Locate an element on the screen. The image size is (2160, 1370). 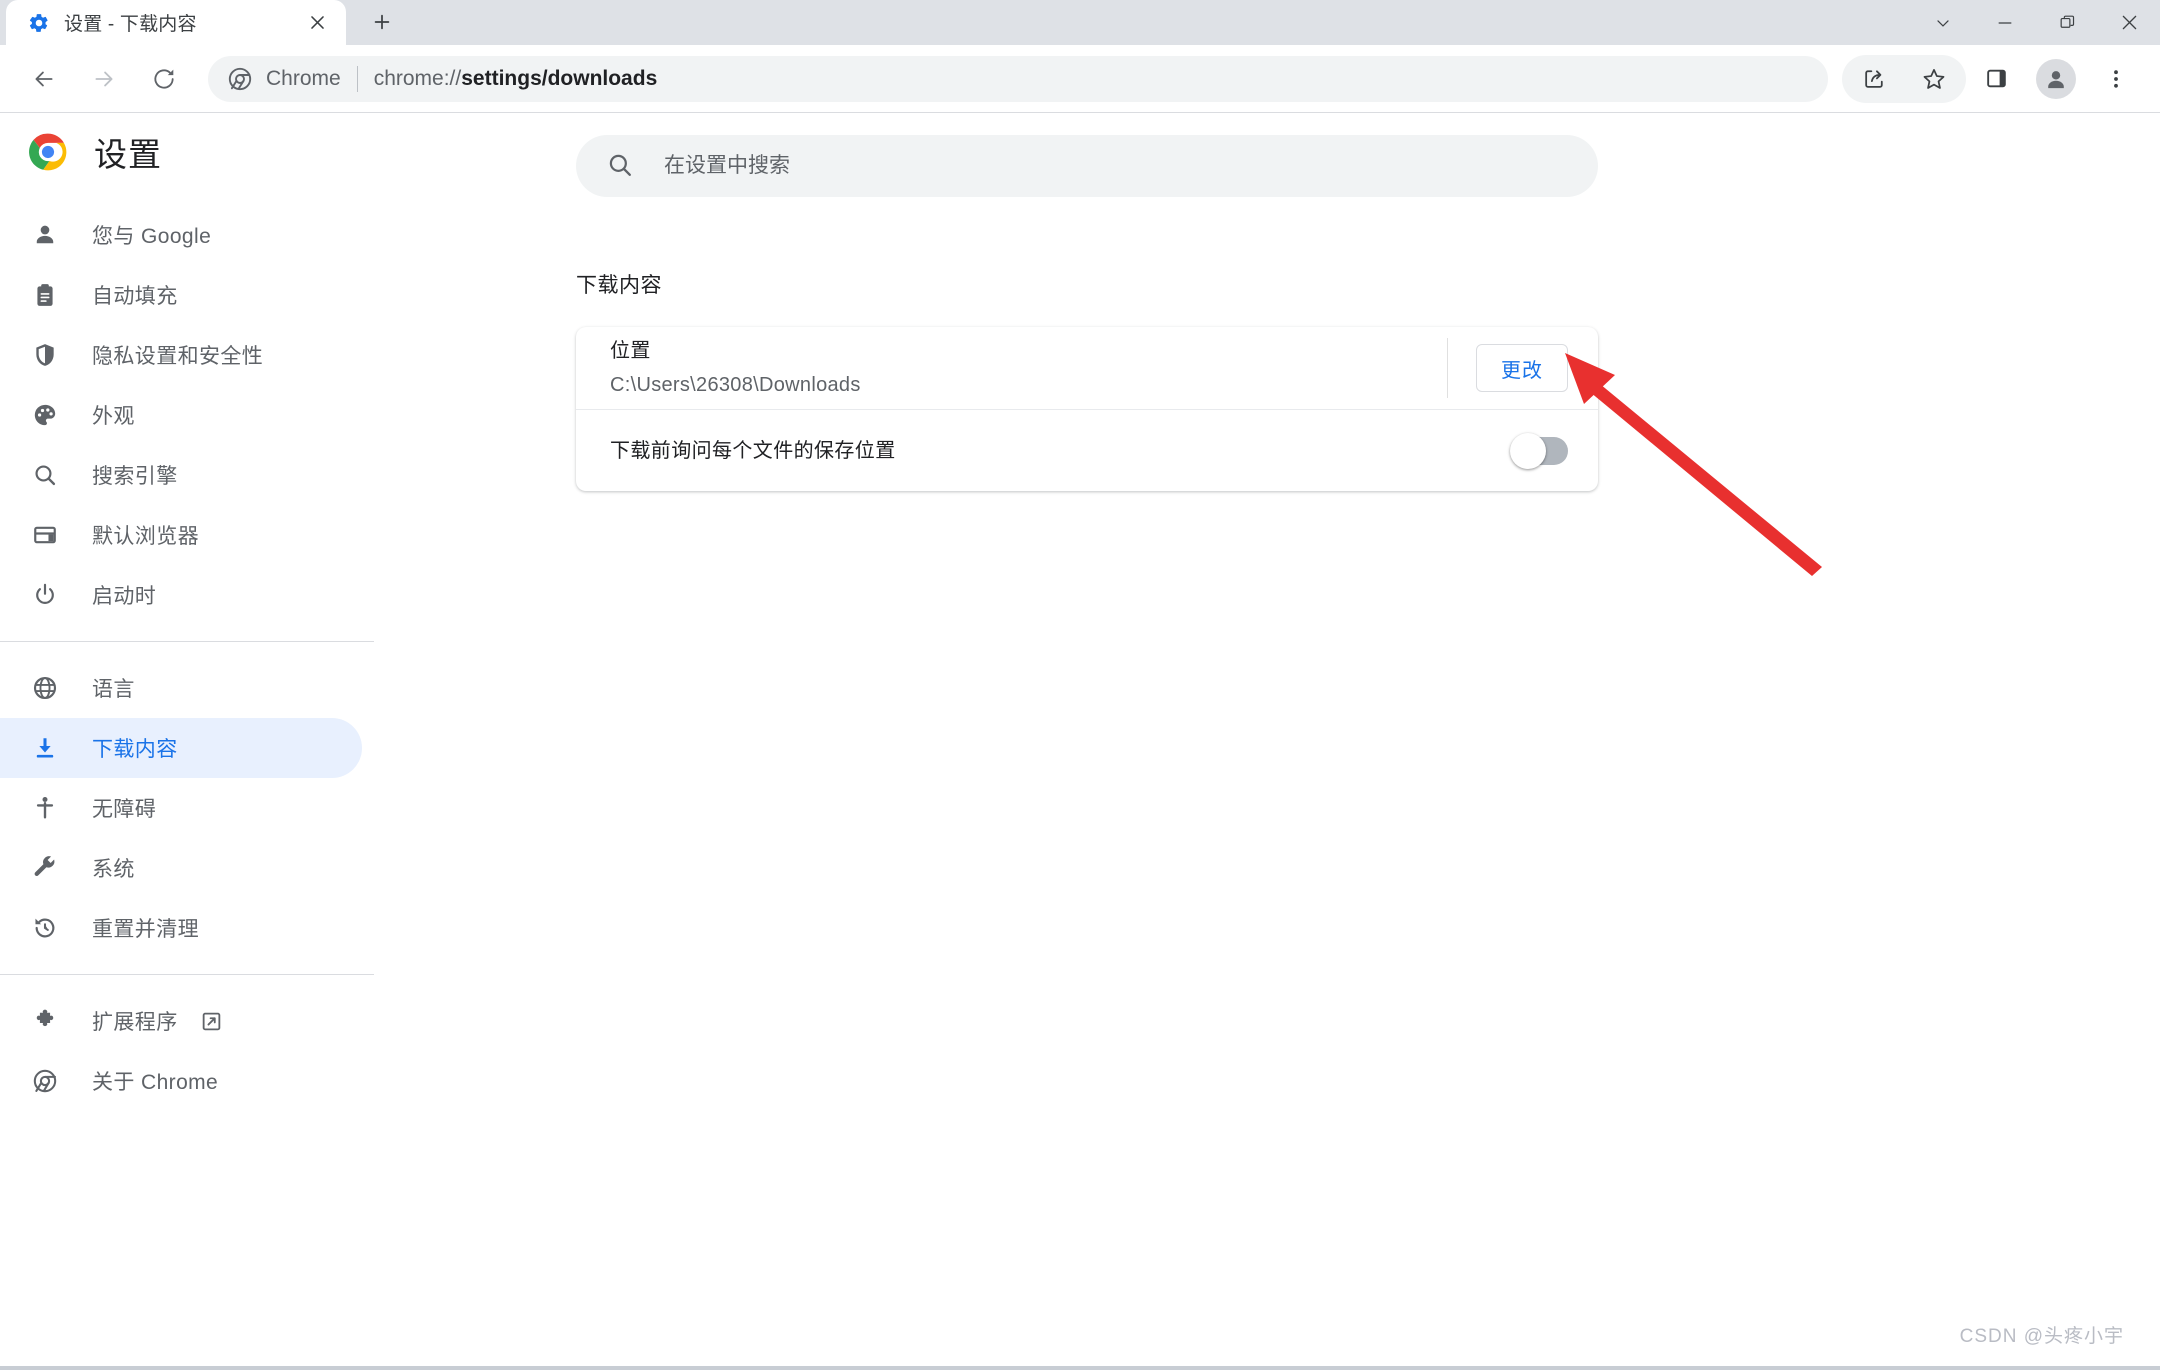
sidebar-item-label: 搜索引擎 is located at coordinates (135, 476).